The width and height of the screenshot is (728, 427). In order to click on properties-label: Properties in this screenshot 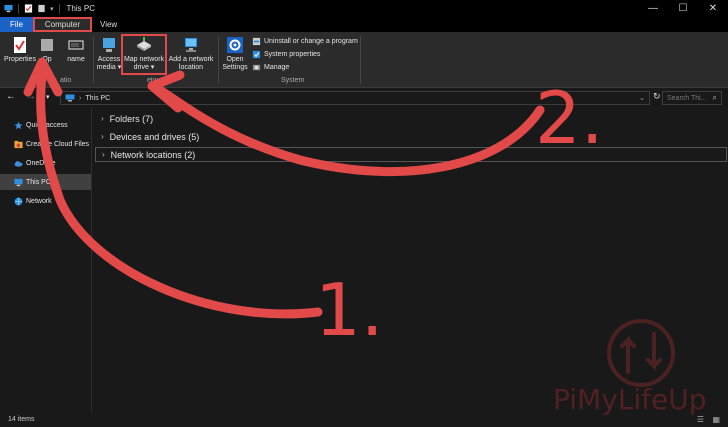, I will do `click(20, 59)`.